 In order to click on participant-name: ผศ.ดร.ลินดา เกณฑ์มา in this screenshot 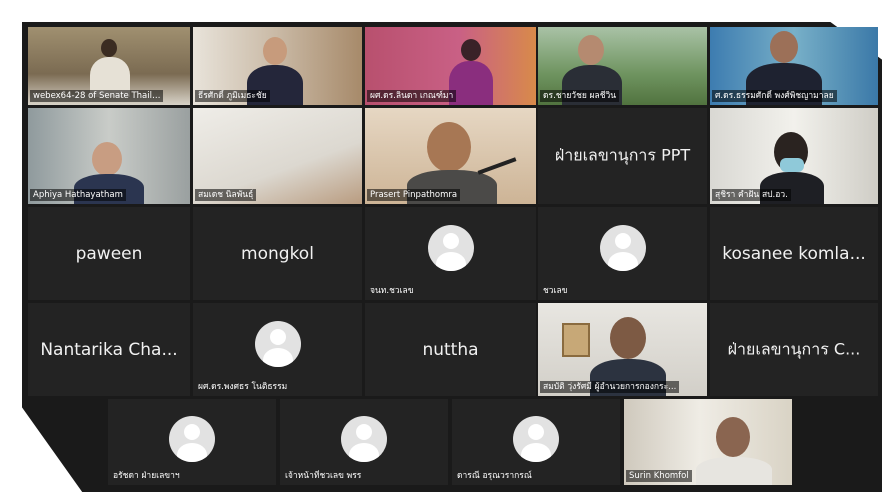, I will do `click(412, 96)`.